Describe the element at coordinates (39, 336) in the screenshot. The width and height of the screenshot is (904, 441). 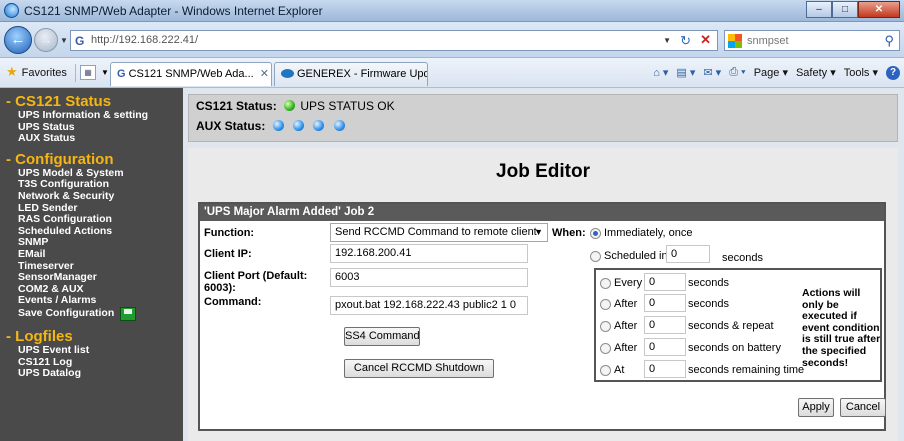
I see `sidebar-heading: - Logfiles` at that location.